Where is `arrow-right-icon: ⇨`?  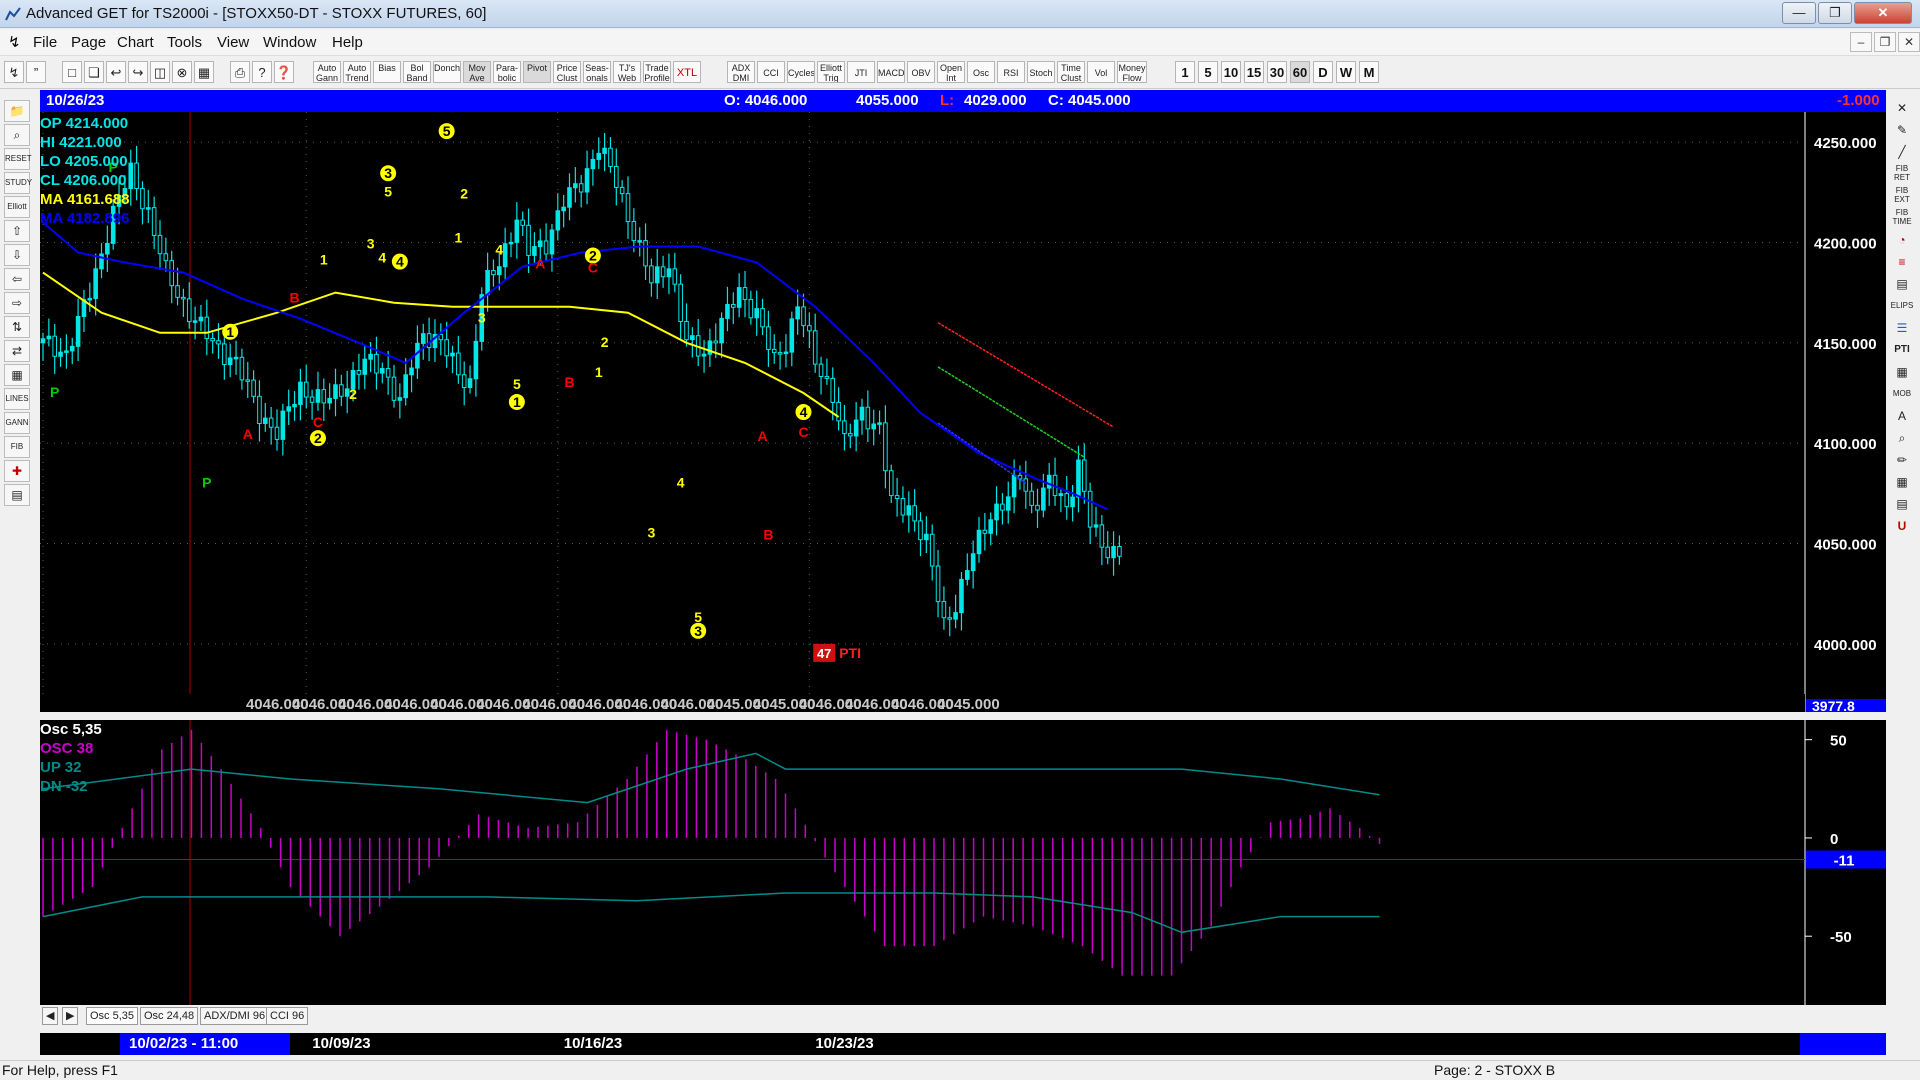 arrow-right-icon: ⇨ is located at coordinates (17, 303).